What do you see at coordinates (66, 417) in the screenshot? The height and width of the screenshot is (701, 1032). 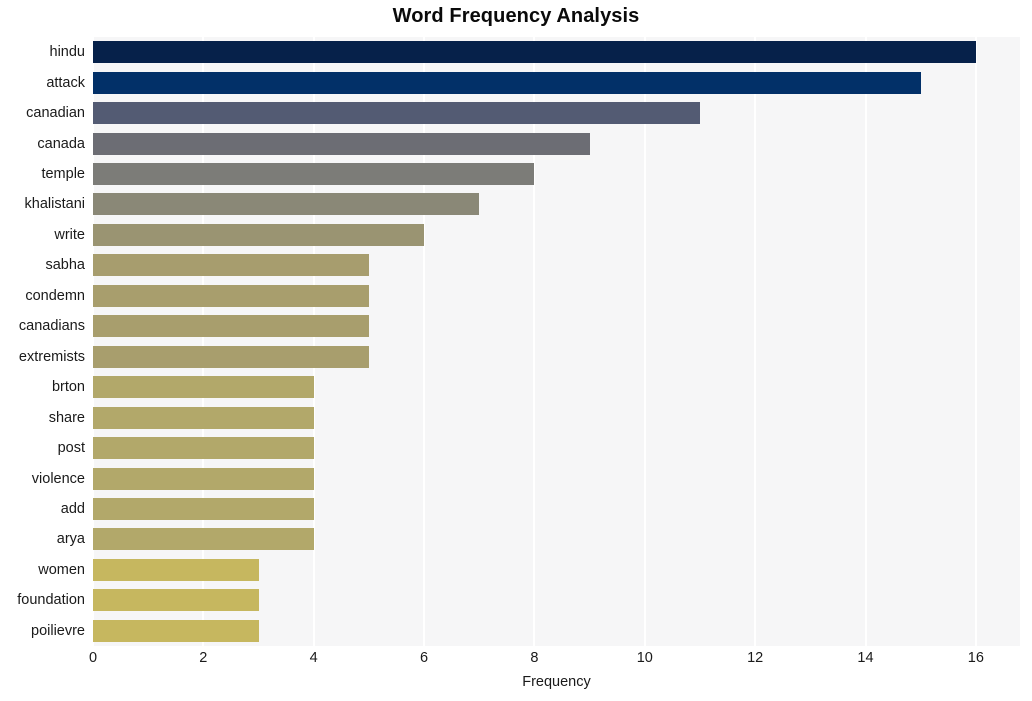 I see `y-tick-label: share` at bounding box center [66, 417].